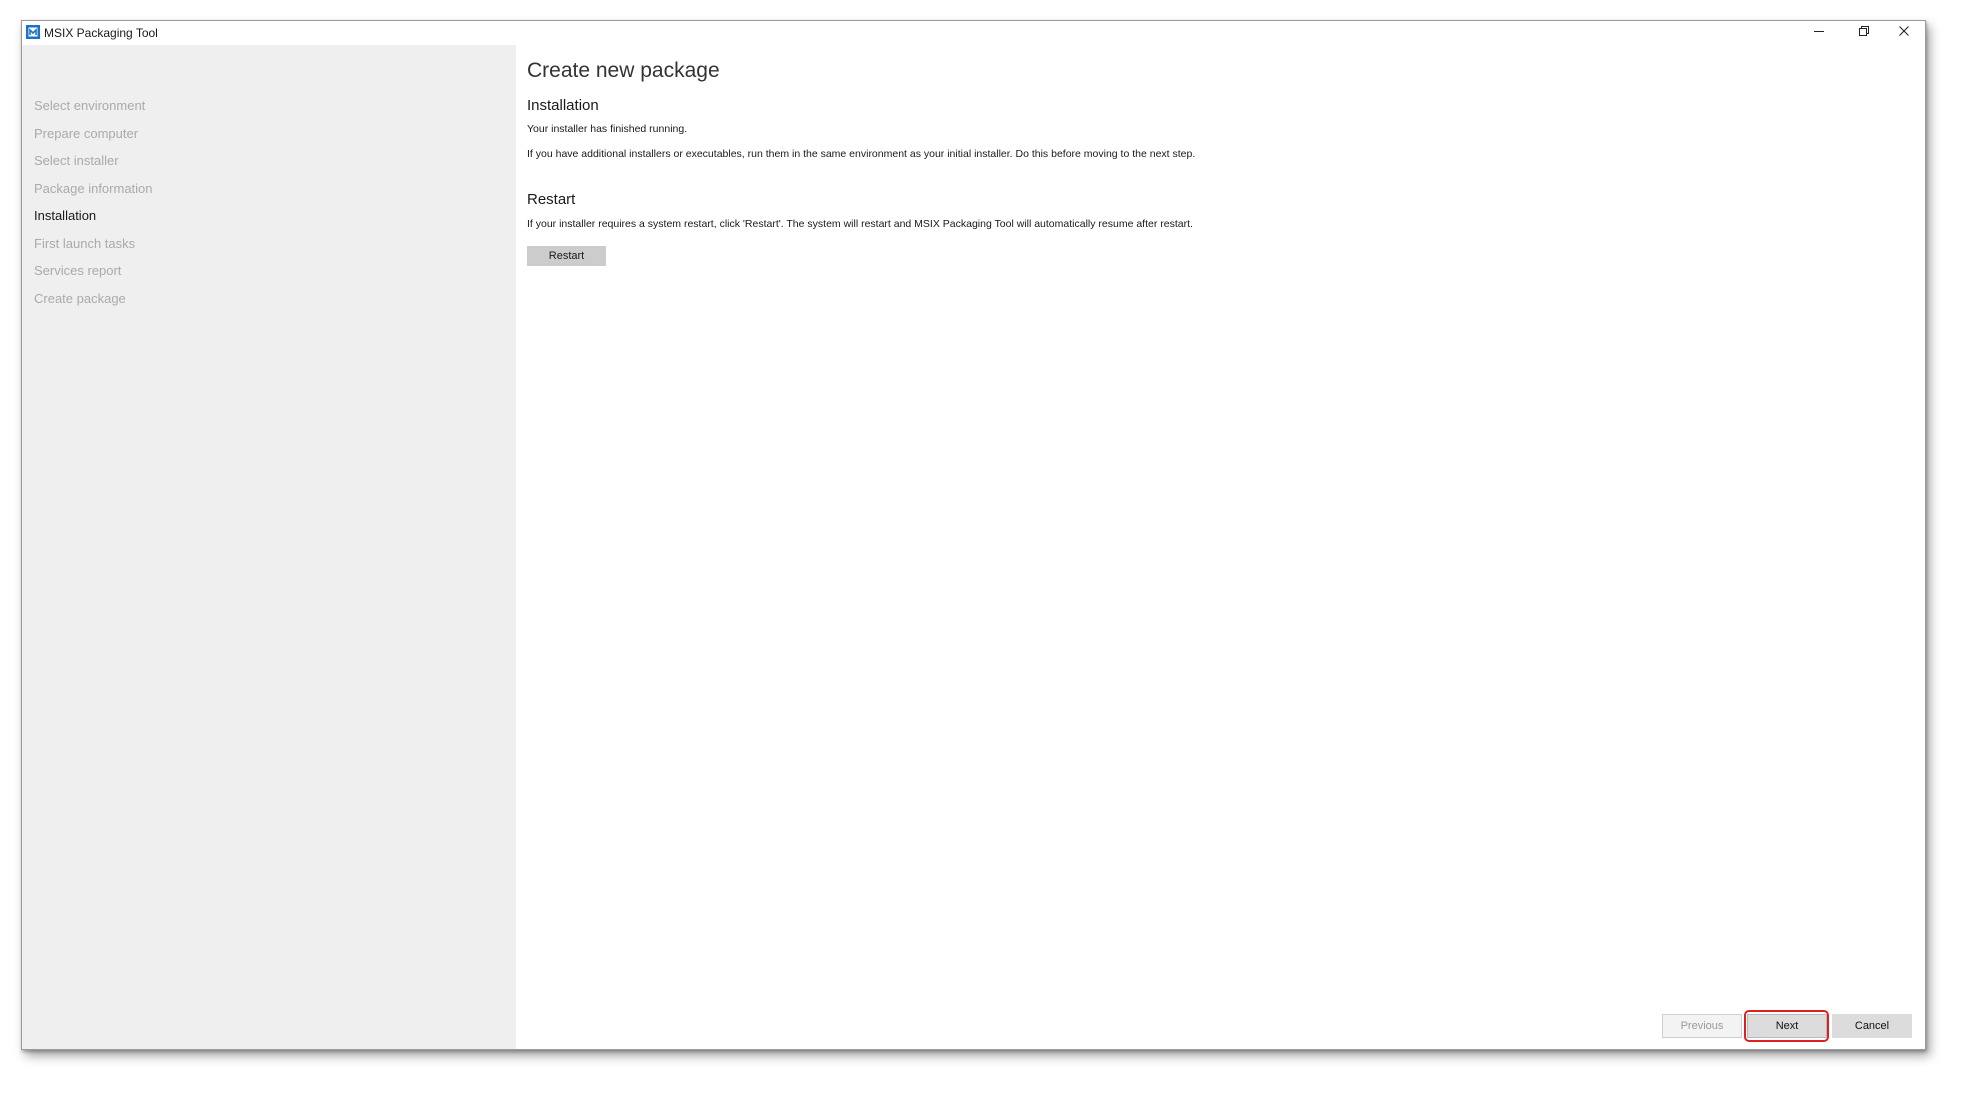  What do you see at coordinates (1872, 1026) in the screenshot?
I see `cancel-button: Cancel` at bounding box center [1872, 1026].